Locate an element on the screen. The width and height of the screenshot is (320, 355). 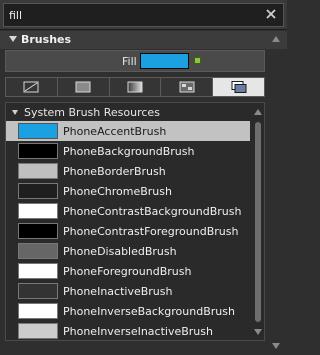
list-item: PhoneChromeBrush is located at coordinates (128, 191).